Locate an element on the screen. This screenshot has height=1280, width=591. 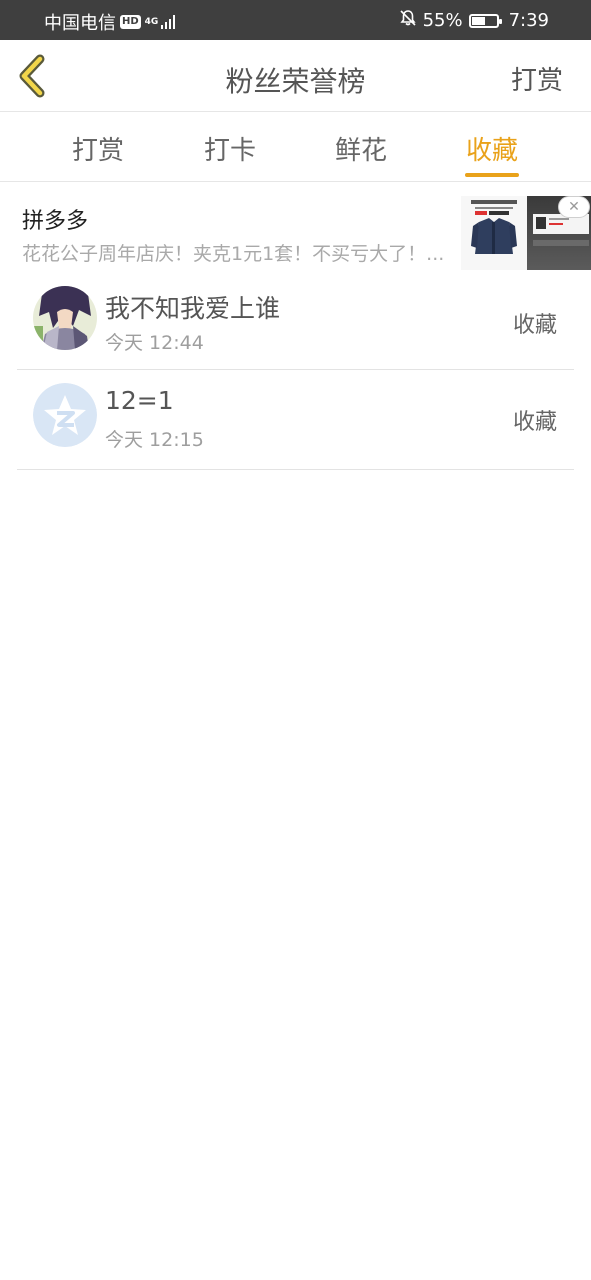
page-title: 粉丝荣誉榜 is located at coordinates (295, 81).